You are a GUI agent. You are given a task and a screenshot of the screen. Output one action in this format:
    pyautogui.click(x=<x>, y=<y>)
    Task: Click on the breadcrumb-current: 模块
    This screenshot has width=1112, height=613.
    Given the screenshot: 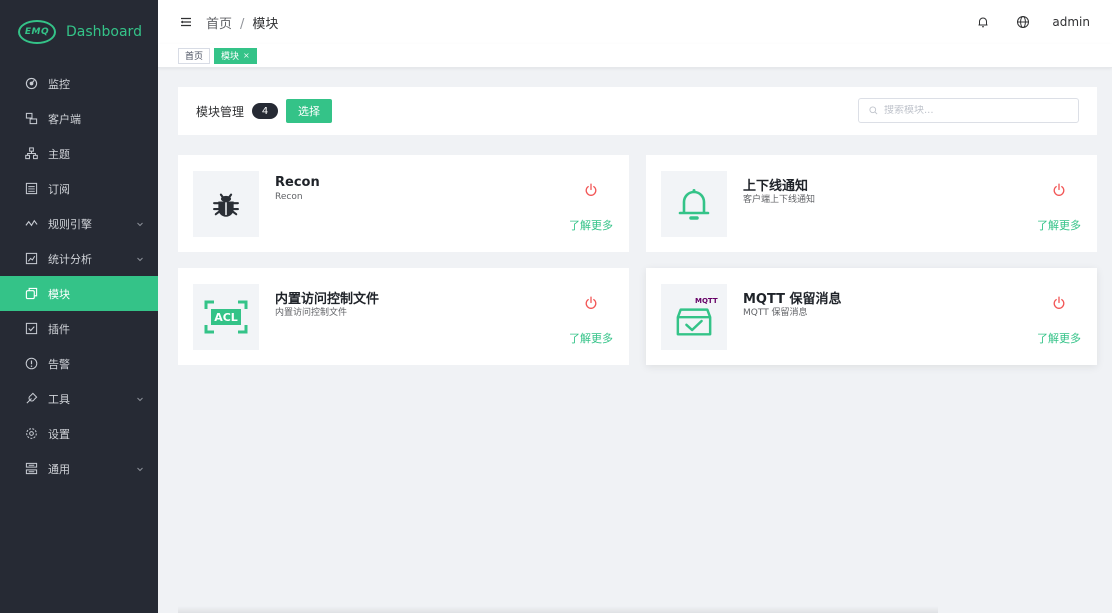 What is the action you would take?
    pyautogui.click(x=265, y=24)
    